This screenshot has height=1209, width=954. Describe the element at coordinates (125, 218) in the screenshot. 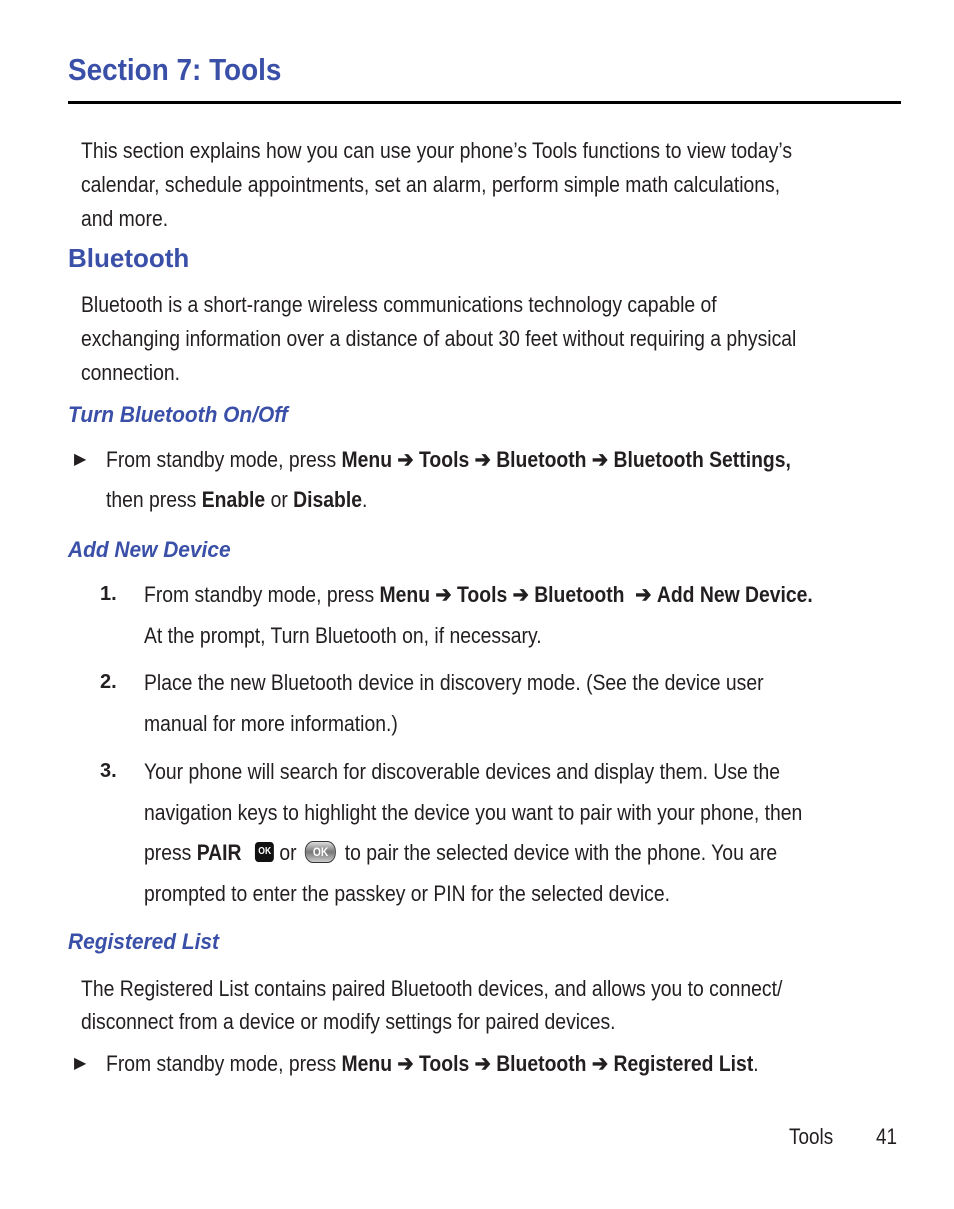

I see `intro-line: and more.` at that location.